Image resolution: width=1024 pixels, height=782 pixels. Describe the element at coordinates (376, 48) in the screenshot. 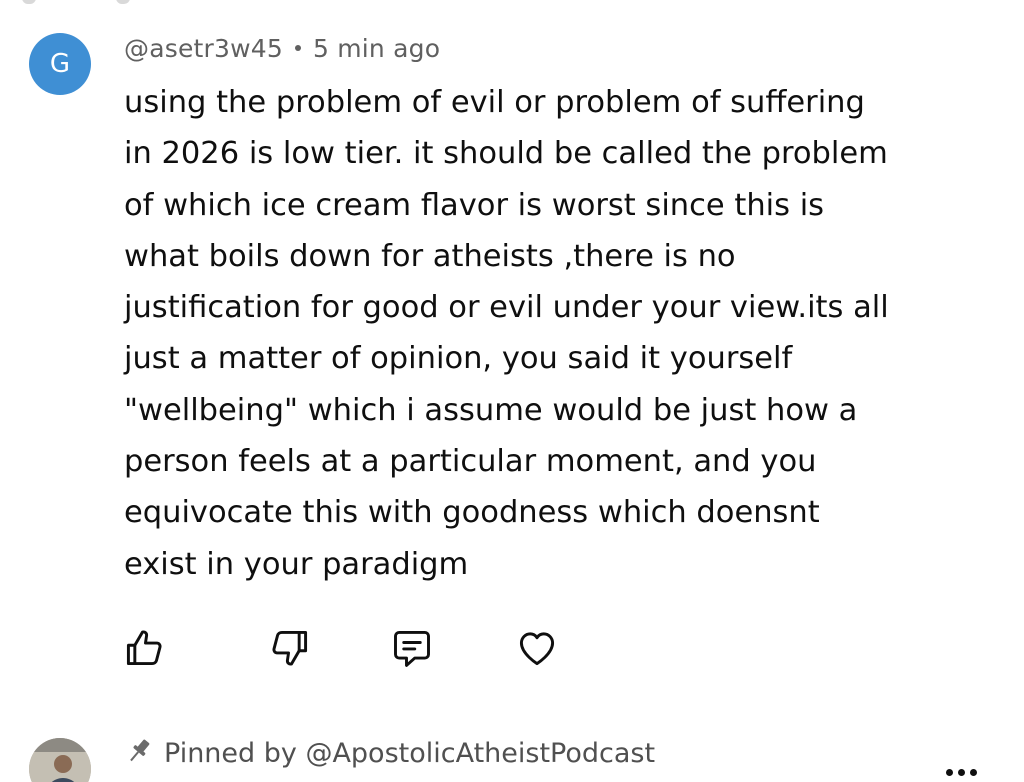

I see `comment-timestamp: 5 min ago` at that location.